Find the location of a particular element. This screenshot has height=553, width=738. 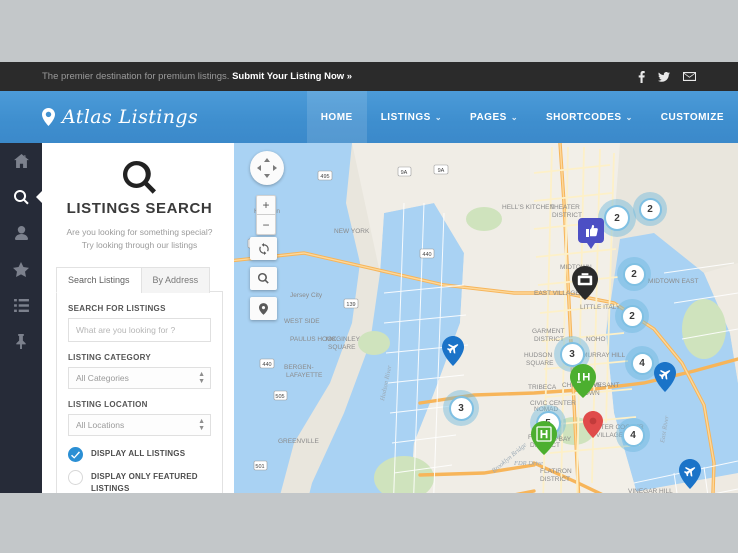

svg-text: VINEGAR HILL is located at coordinates (650, 490).